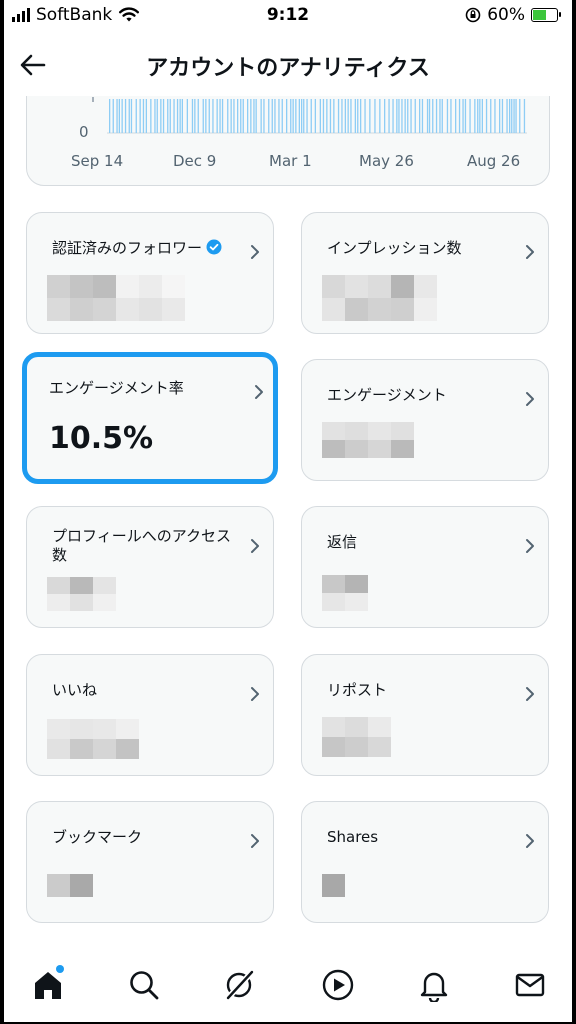 The image size is (576, 1024). I want to click on metric-card-likes: いいね, so click(150, 715).